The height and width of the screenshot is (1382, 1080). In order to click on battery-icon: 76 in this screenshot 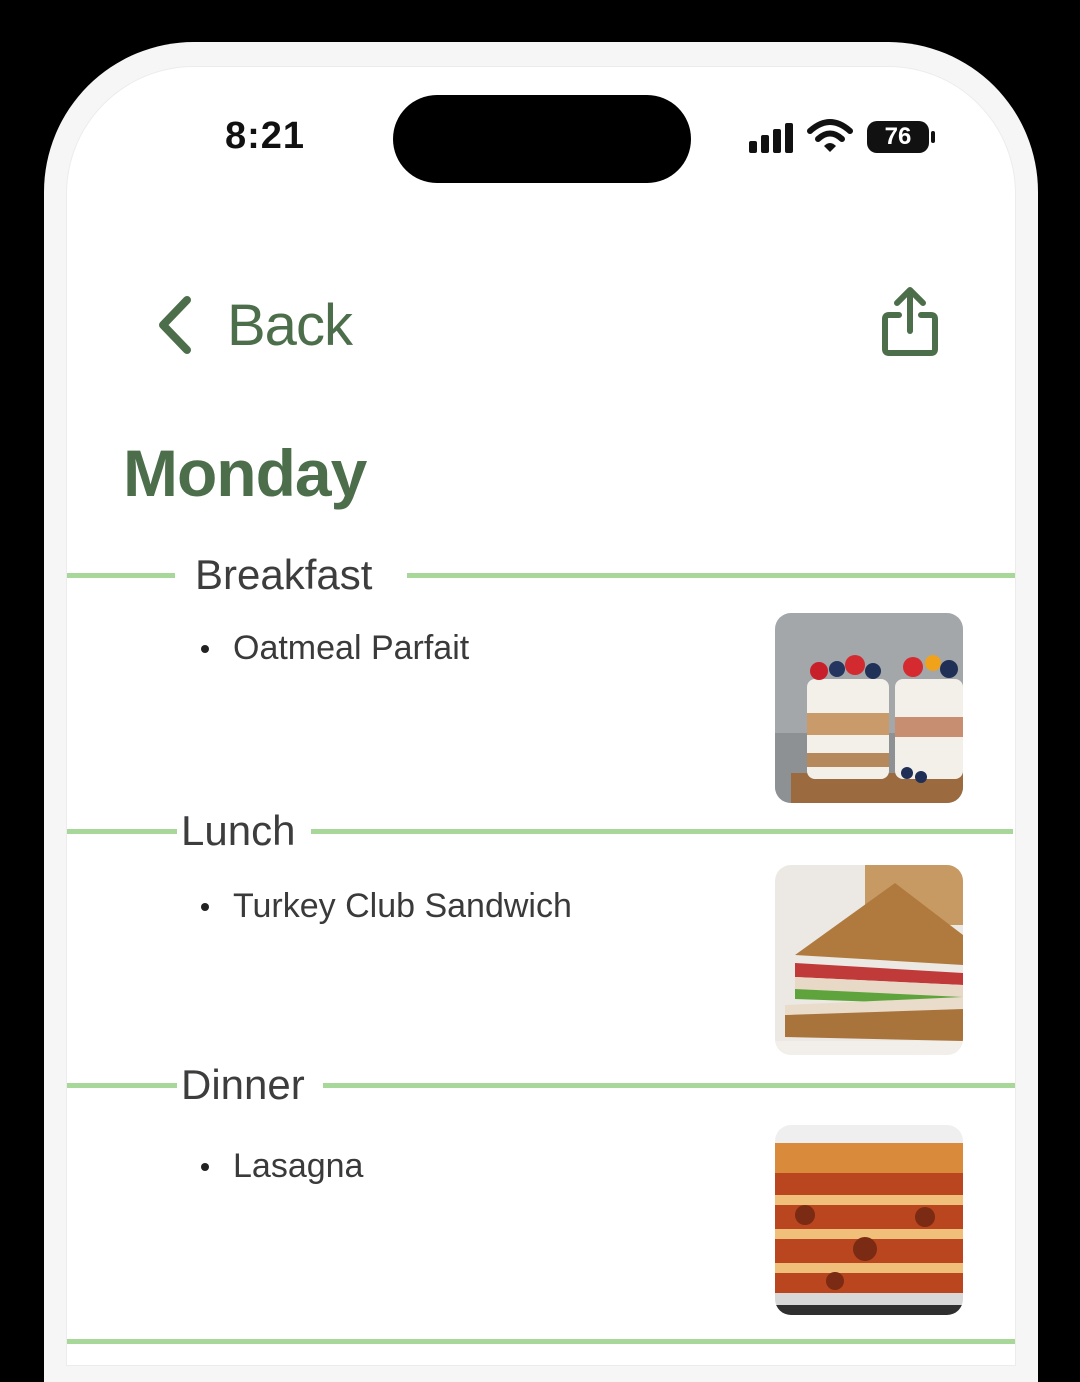, I will do `click(902, 139)`.